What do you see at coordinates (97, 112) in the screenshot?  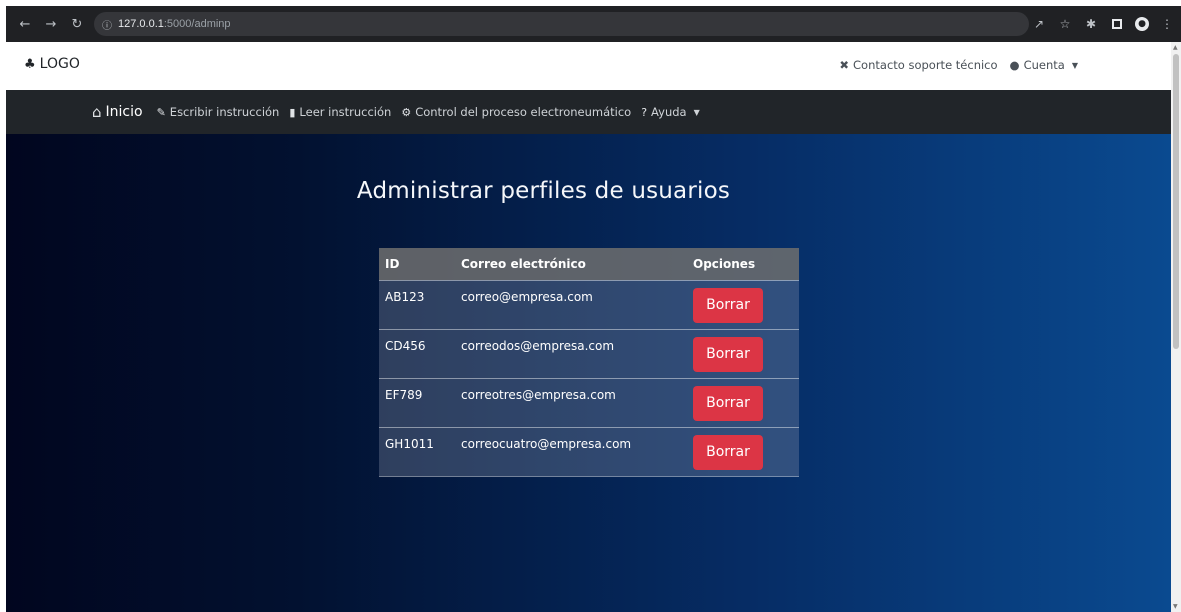 I see `home-icon: ⌂` at bounding box center [97, 112].